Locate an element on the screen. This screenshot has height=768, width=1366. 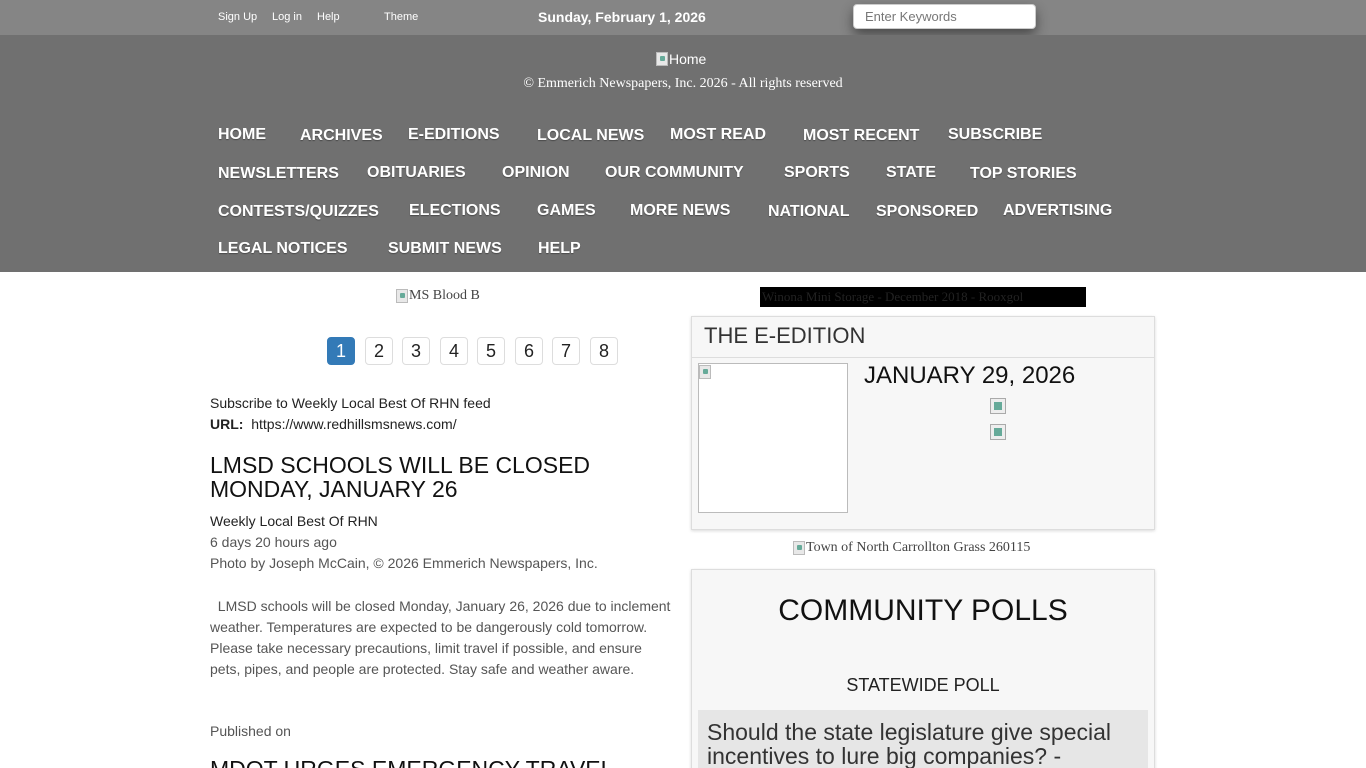
nav-most-recent: Most Recent is located at coordinates (861, 136).